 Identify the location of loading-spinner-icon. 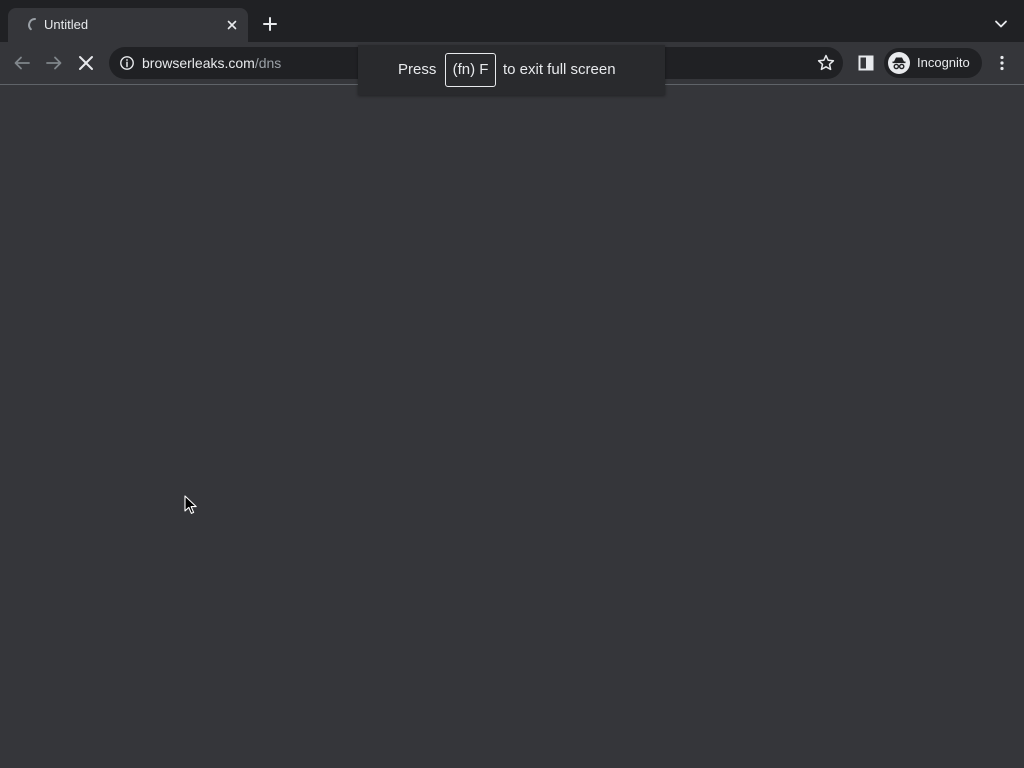
(32, 24).